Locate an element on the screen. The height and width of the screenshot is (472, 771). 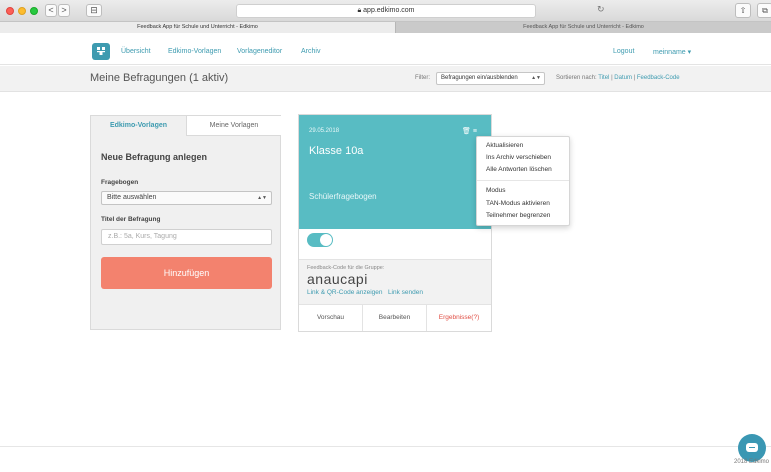
menu-aktualisieren: Aktualisieren is located at coordinates (504, 145).